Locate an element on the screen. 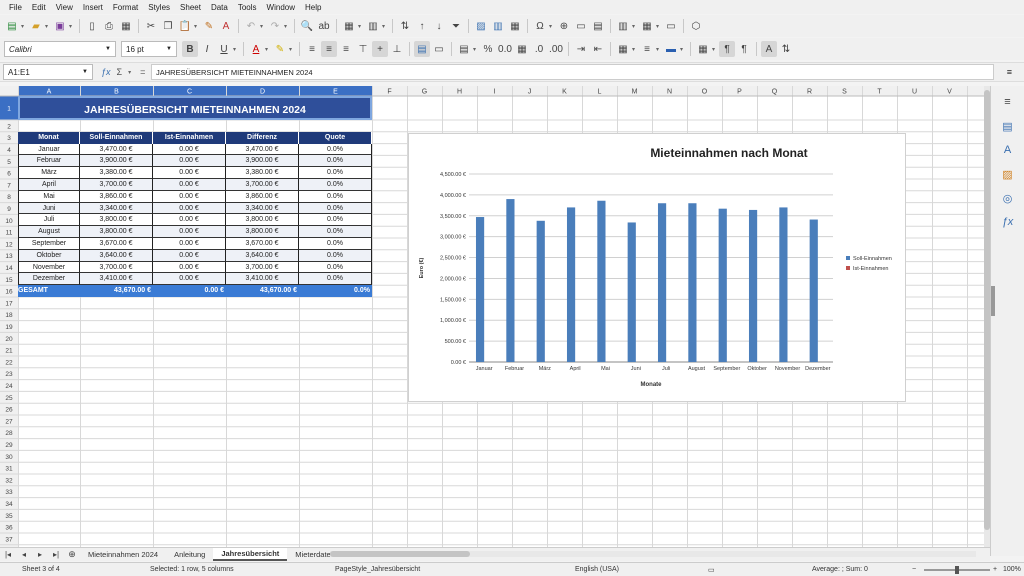  last-sheet-icon: ▸| is located at coordinates (56, 555).